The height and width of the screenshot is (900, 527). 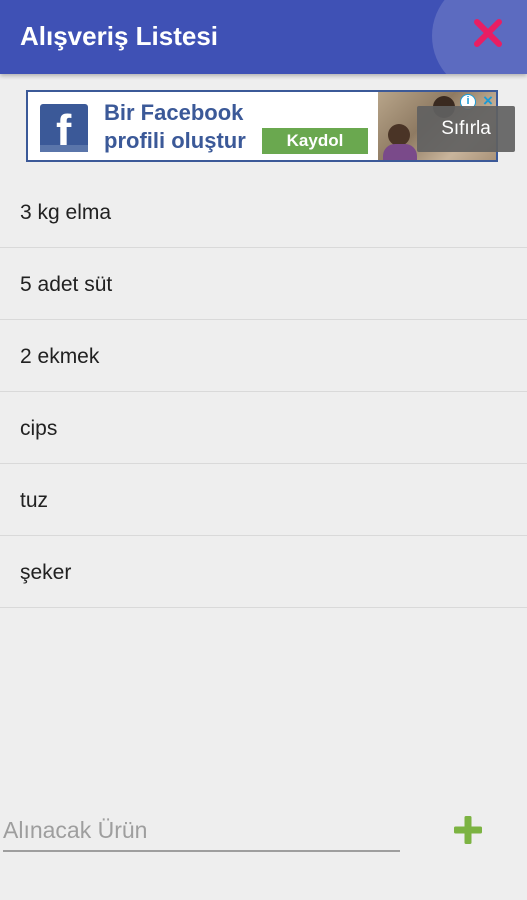 I want to click on reset-tooltip: Sıfırla, so click(x=466, y=129).